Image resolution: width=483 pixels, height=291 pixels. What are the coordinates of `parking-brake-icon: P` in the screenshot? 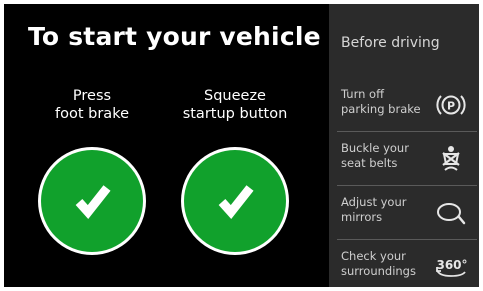 It's located at (451, 105).